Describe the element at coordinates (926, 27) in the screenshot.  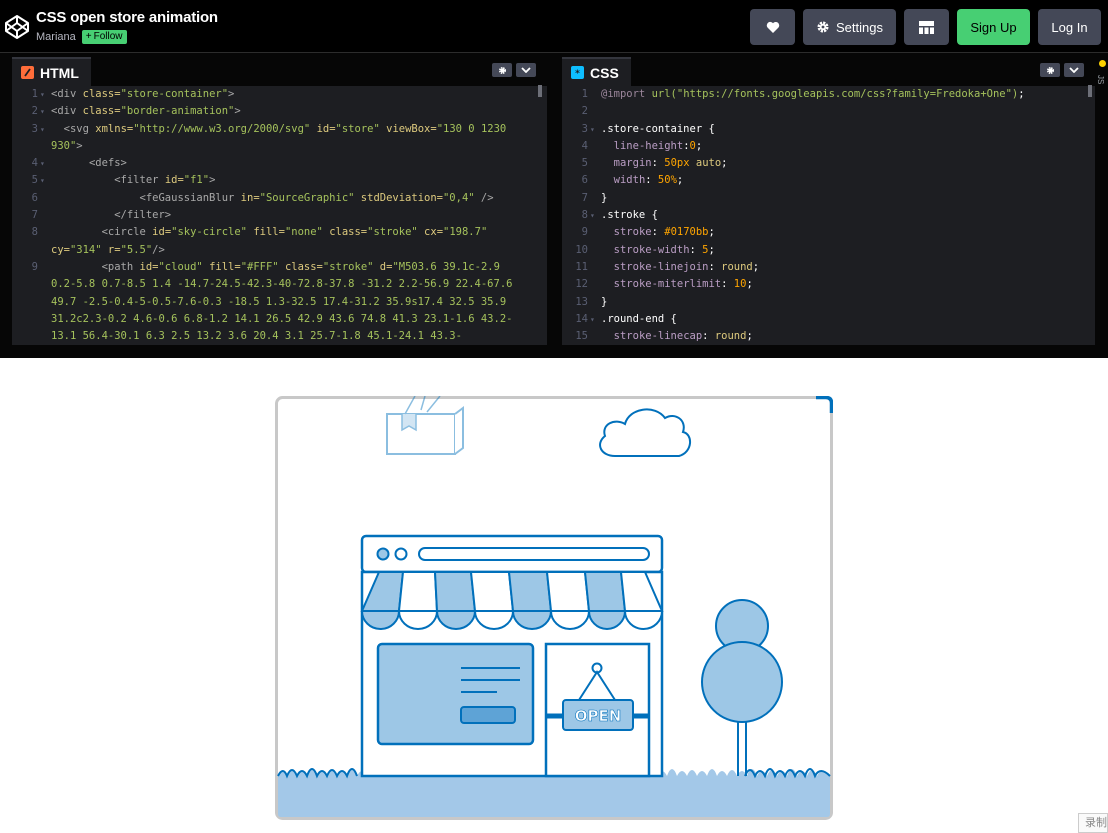
I see `change-view-button` at that location.